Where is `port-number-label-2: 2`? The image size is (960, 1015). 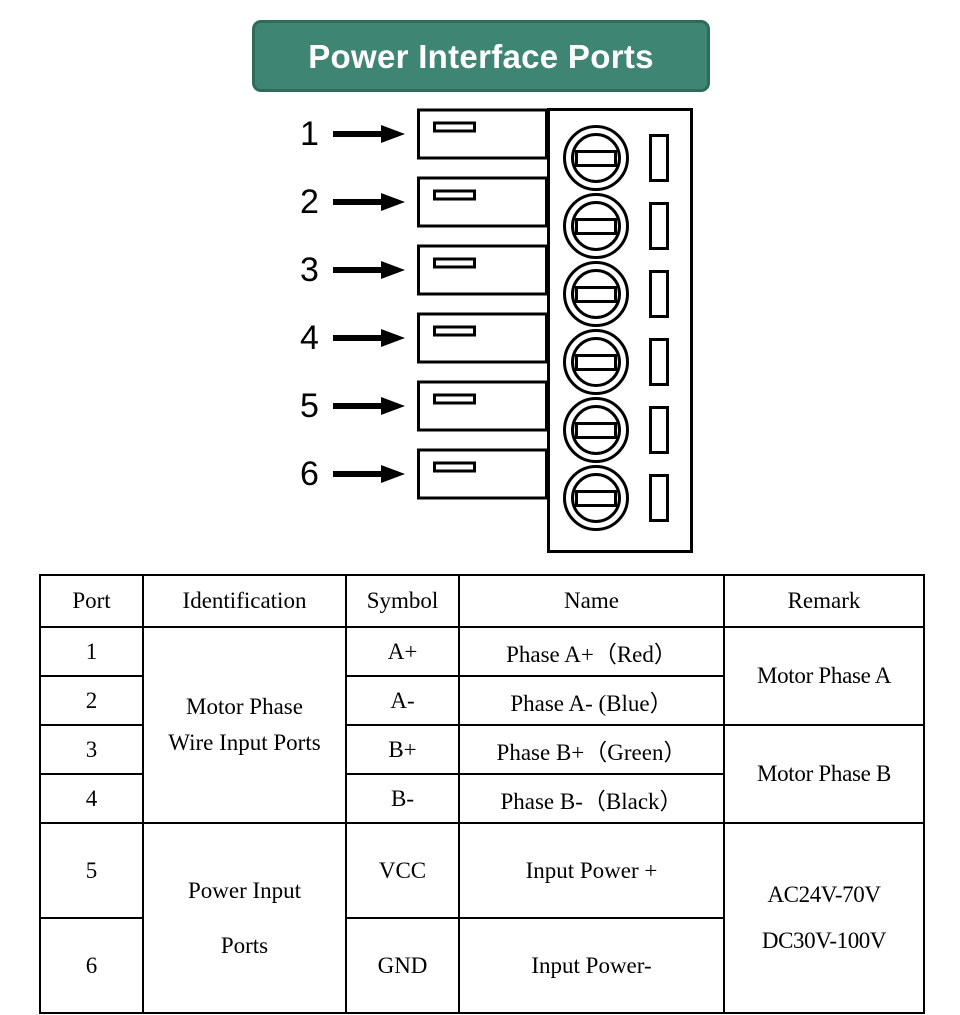 port-number-label-2: 2 is located at coordinates (309, 202).